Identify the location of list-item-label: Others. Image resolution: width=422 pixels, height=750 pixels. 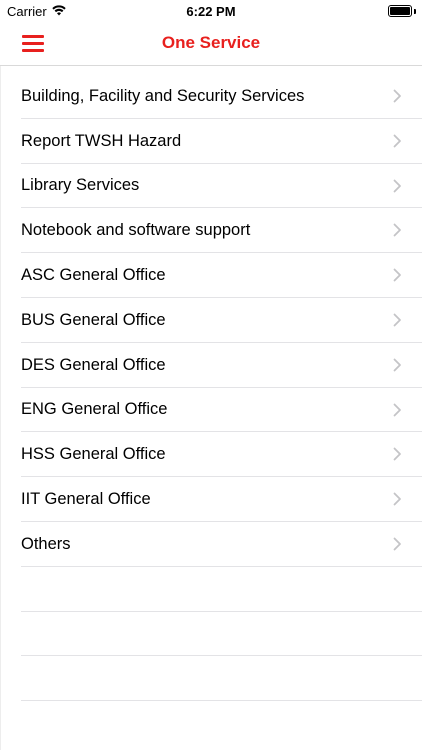
(46, 543).